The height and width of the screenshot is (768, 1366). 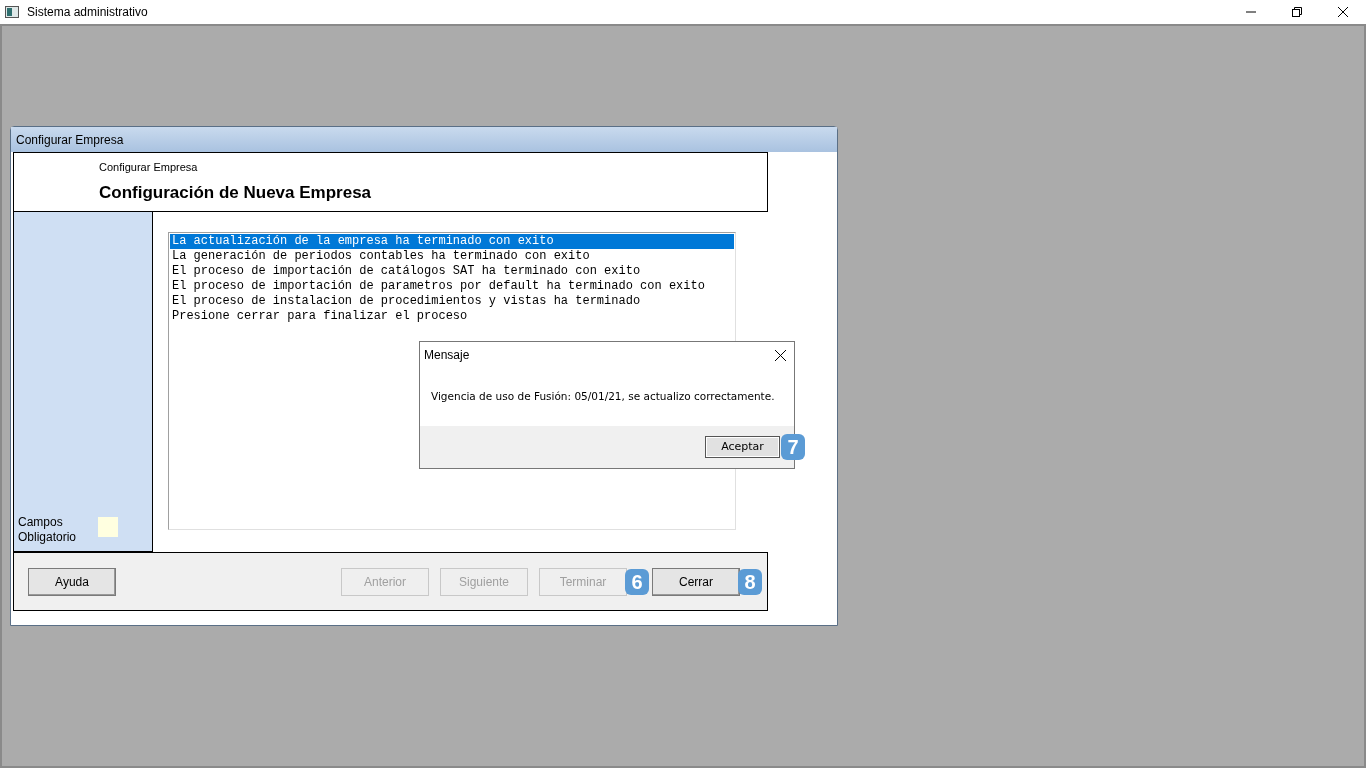 I want to click on legend-text: Campos Obligatorio, so click(x=48, y=530).